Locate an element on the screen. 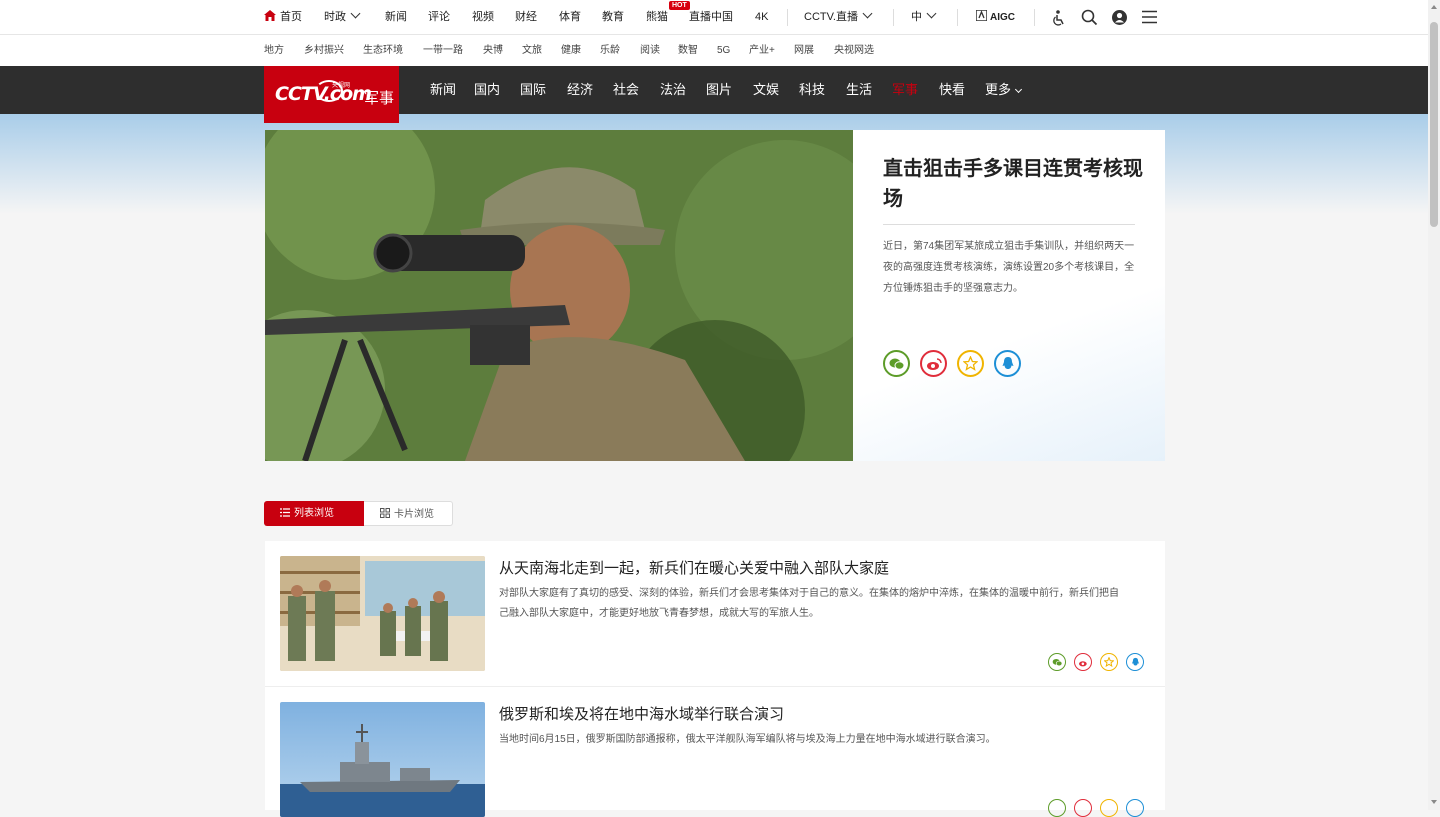 Image resolution: width=1440 pixels, height=817 pixels. logo-brand: CCTV.com is located at coordinates (323, 94).